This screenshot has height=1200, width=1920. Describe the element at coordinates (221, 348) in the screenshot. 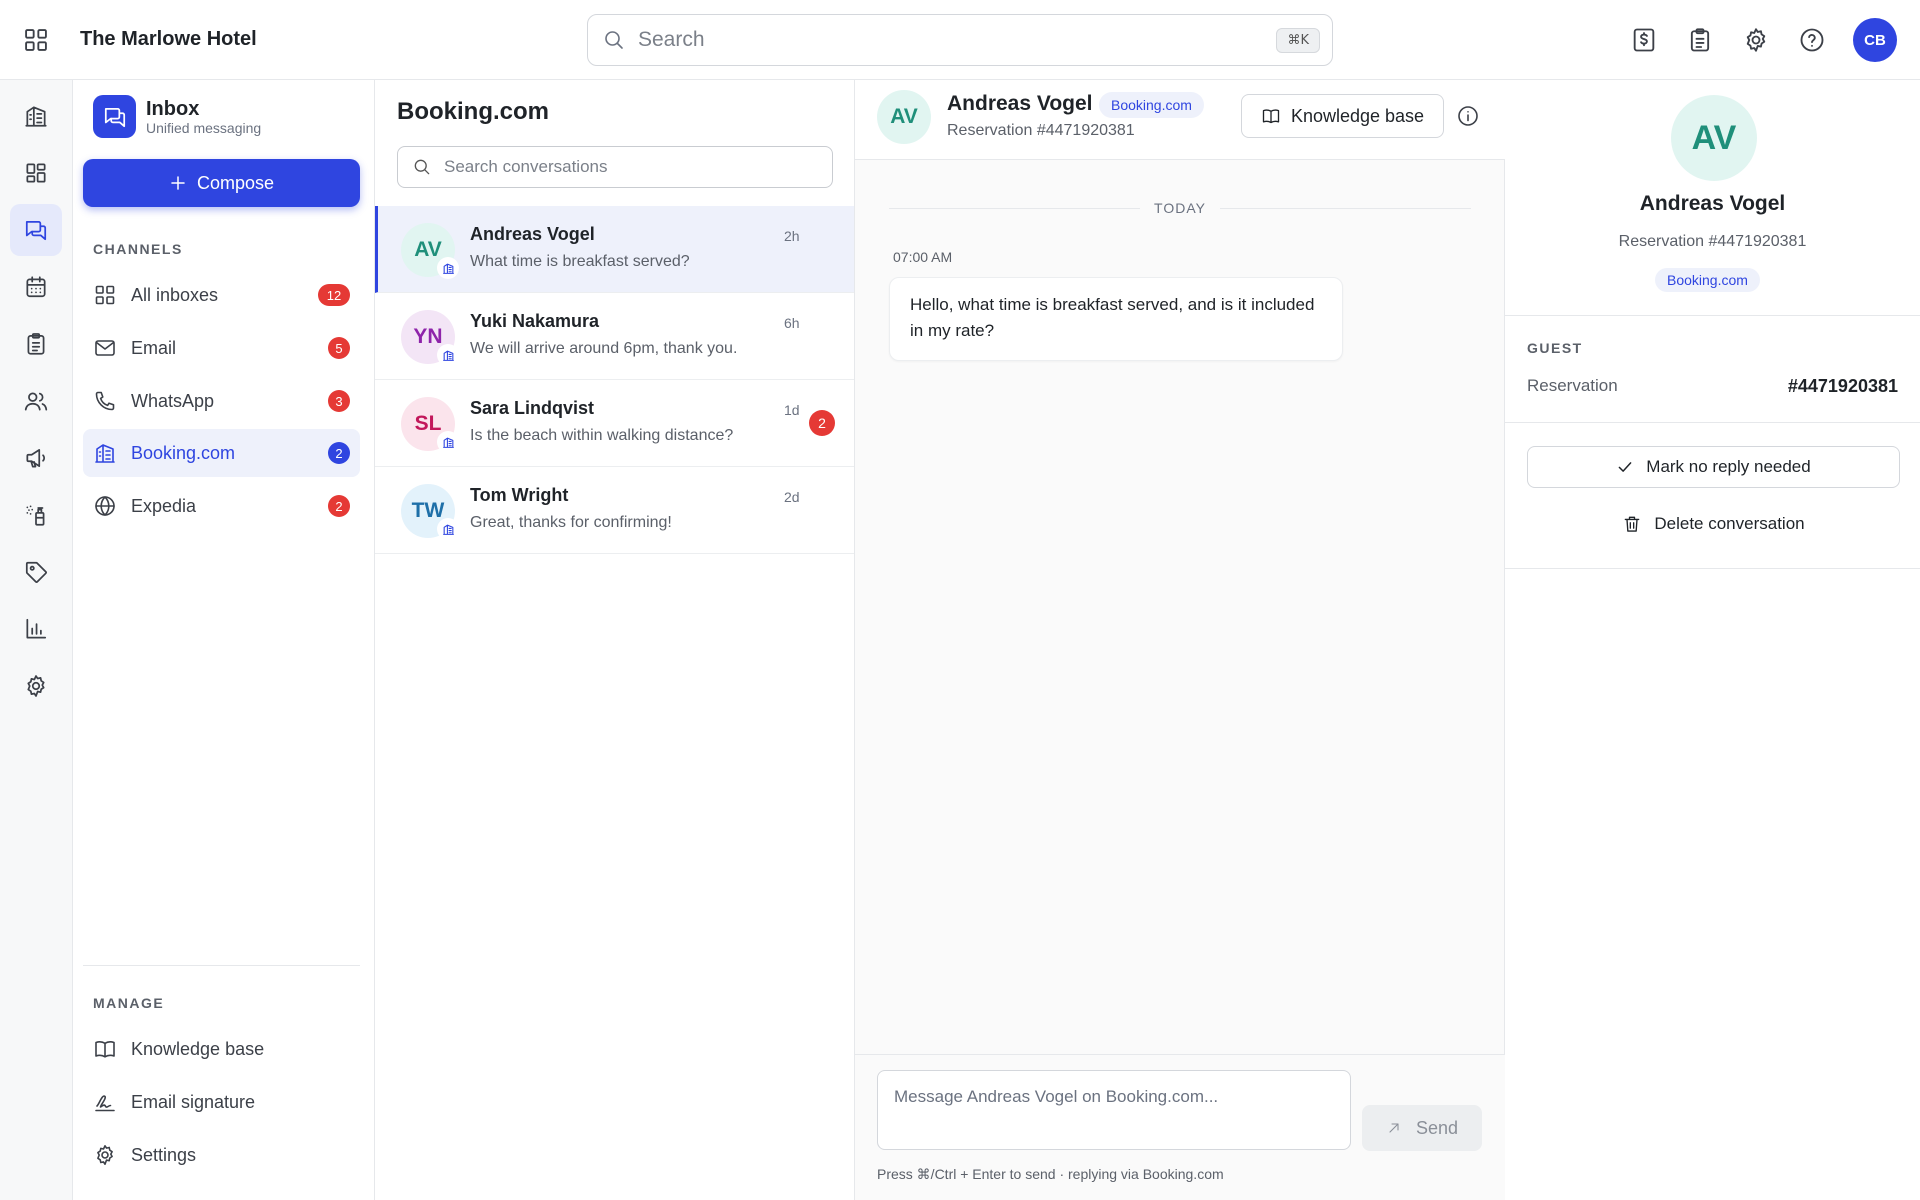

I see `channel-email: Email 5` at that location.